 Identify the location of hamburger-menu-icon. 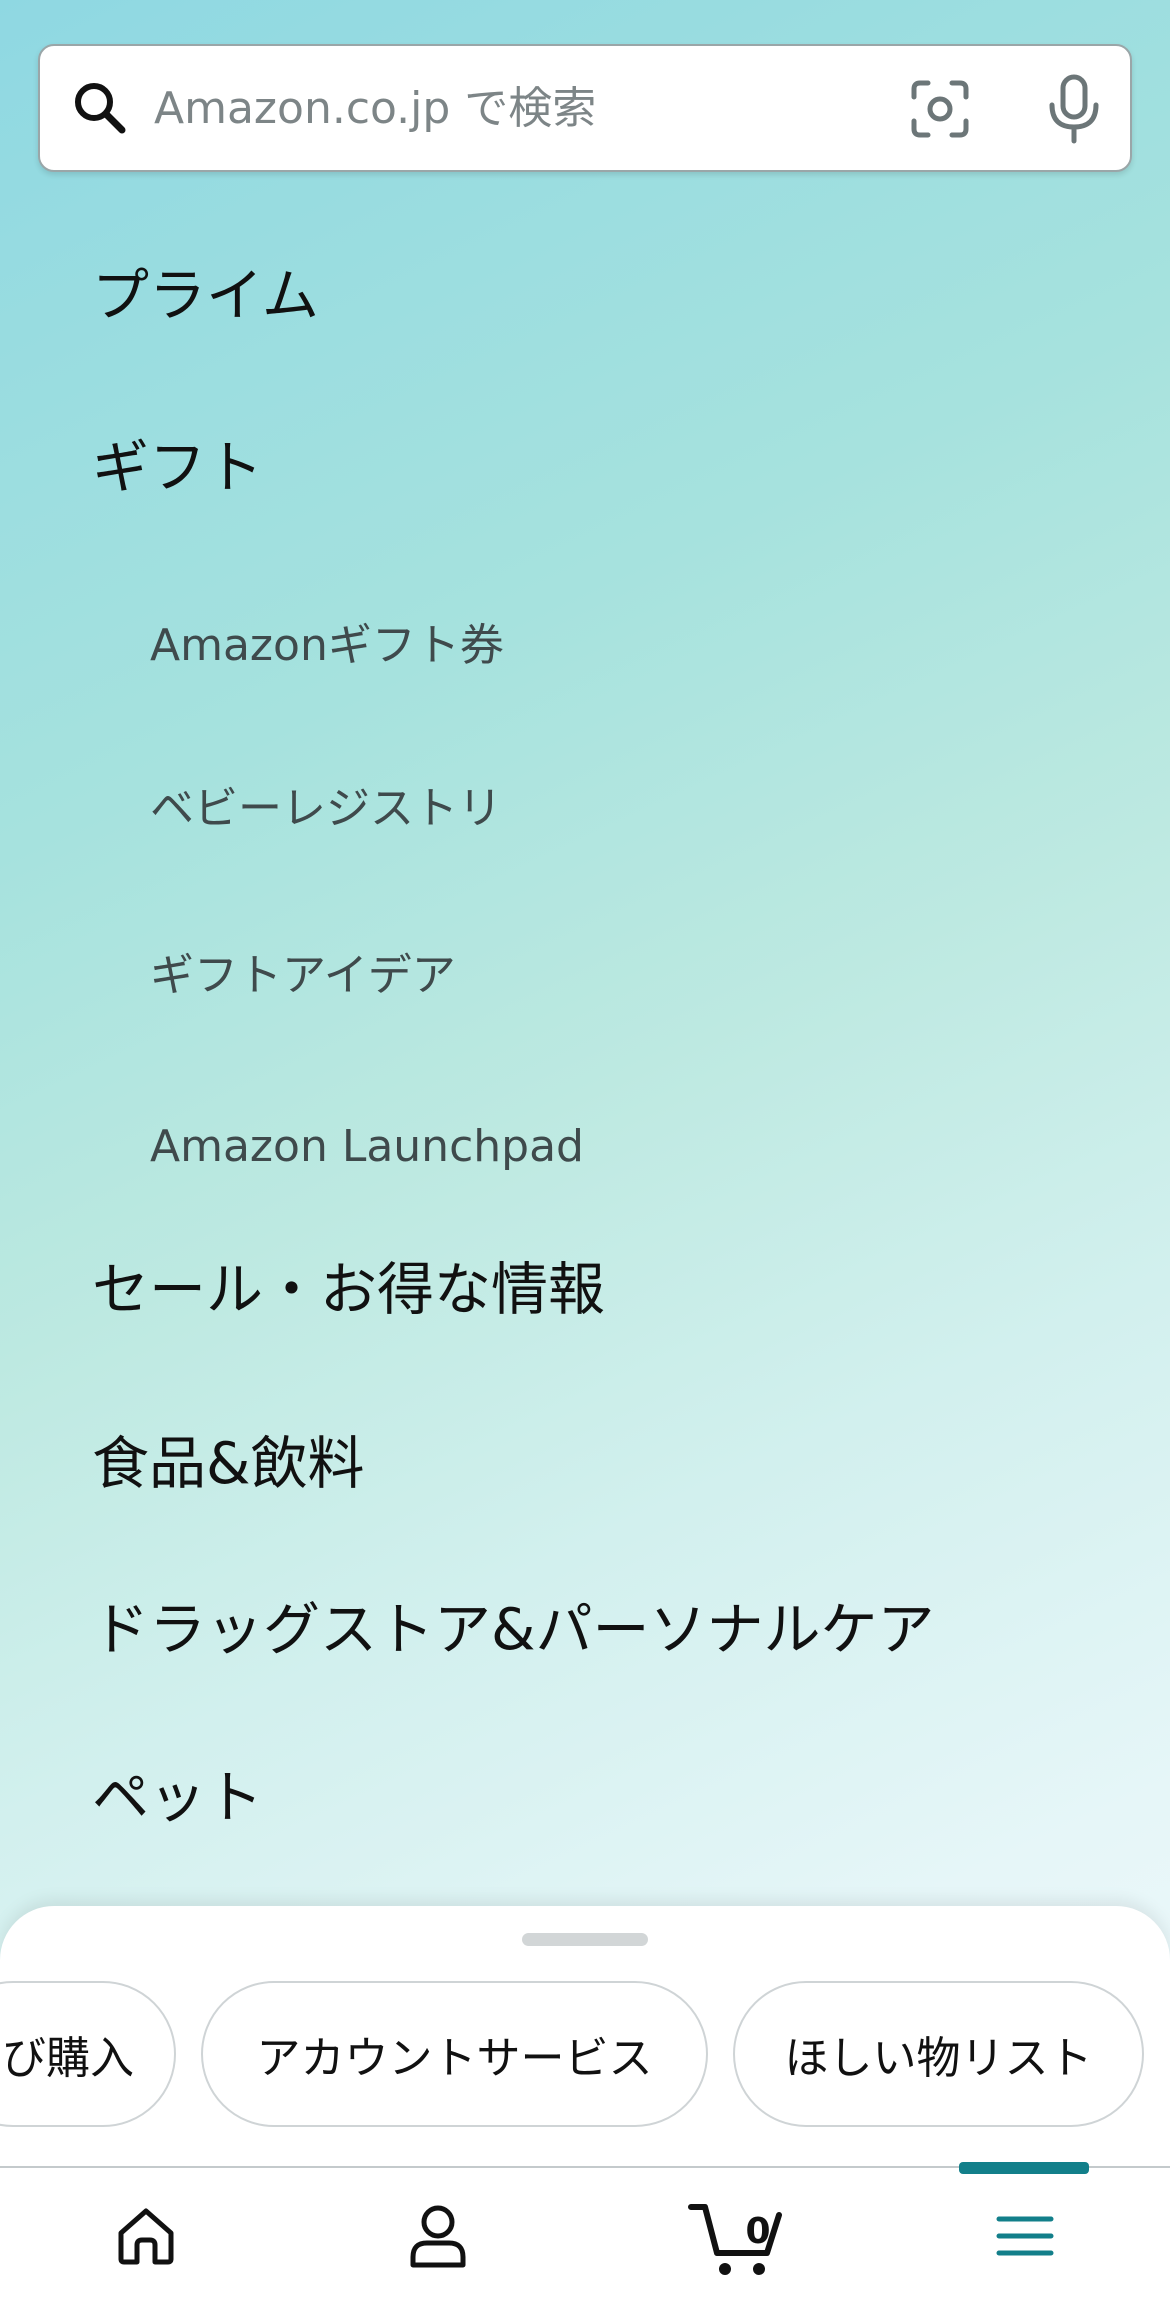
(1025, 2235).